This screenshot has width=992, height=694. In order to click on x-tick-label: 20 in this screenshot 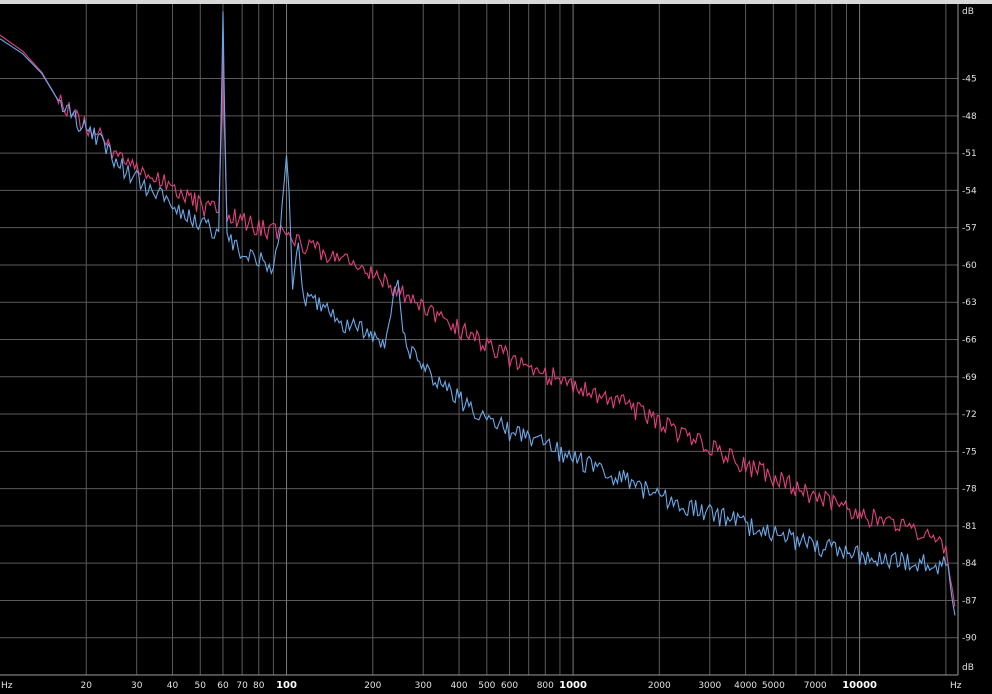, I will do `click(87, 686)`.